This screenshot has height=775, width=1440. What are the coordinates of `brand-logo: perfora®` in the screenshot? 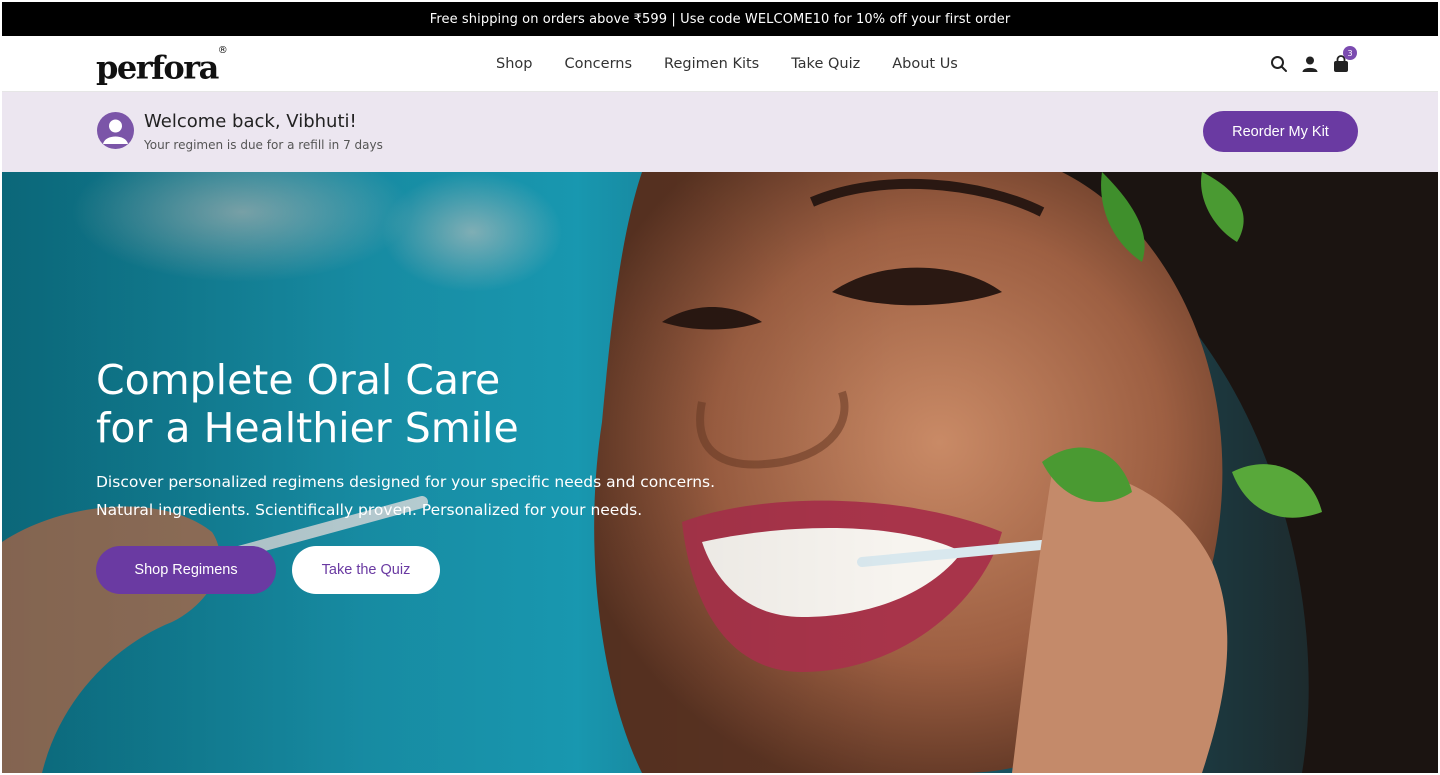 It's located at (162, 66).